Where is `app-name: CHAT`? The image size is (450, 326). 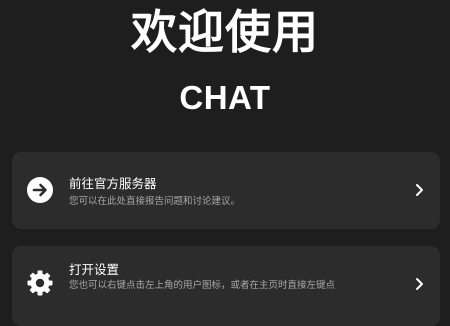
app-name: CHAT is located at coordinates (225, 97).